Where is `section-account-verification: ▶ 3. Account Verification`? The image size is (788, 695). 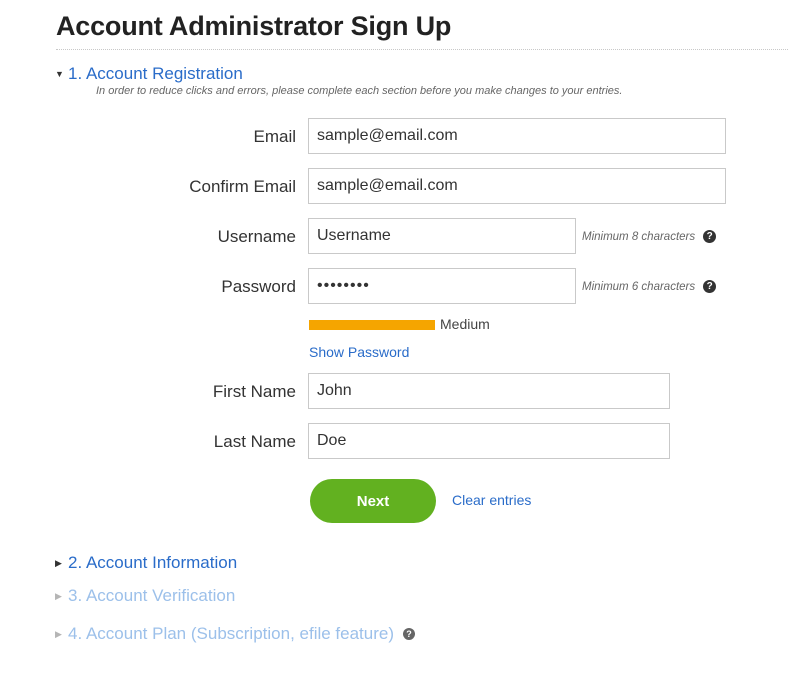
section-account-verification: ▶ 3. Account Verification is located at coordinates (145, 596).